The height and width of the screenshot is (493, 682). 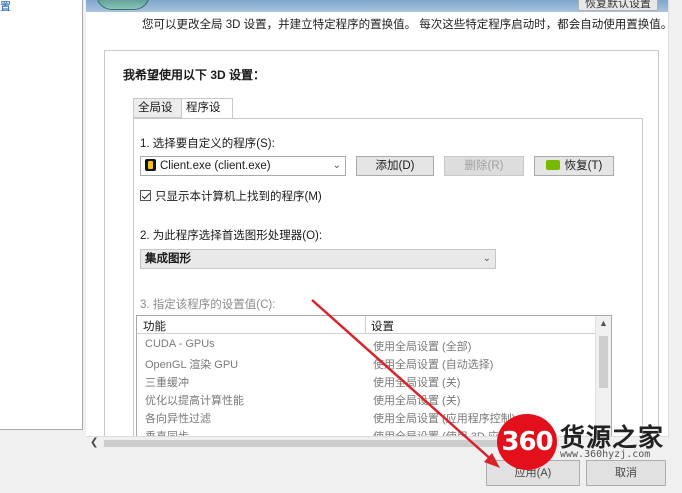 I want to click on nav-tree-link: 置, so click(x=5, y=7).